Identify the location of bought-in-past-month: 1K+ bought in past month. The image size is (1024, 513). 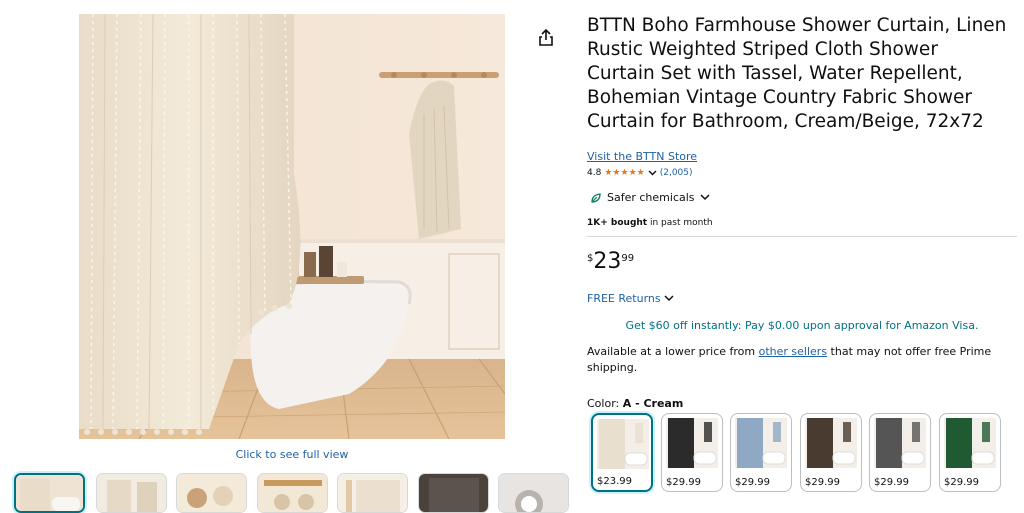
(650, 223).